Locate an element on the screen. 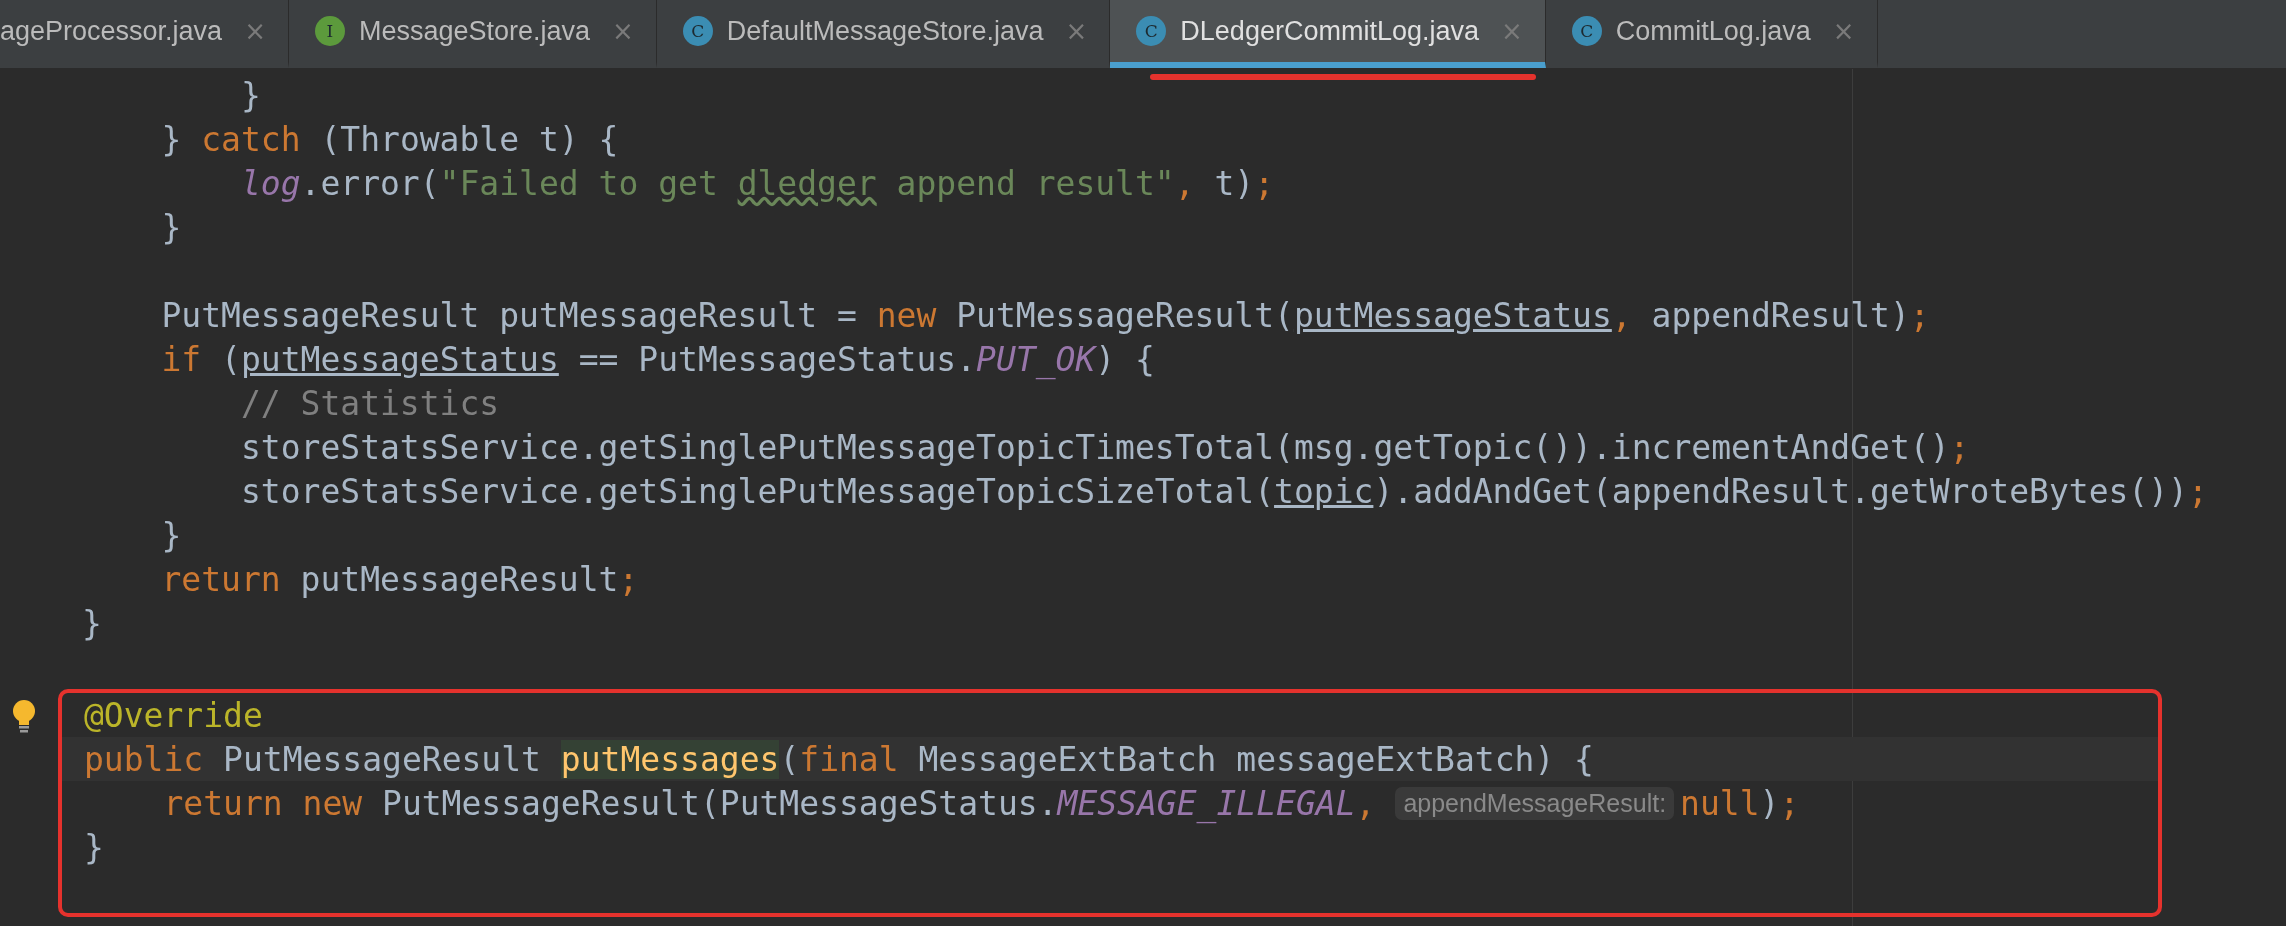 This screenshot has height=926, width=2286. editor-tab: C DLedgerCommitLog.java × is located at coordinates (1328, 34).